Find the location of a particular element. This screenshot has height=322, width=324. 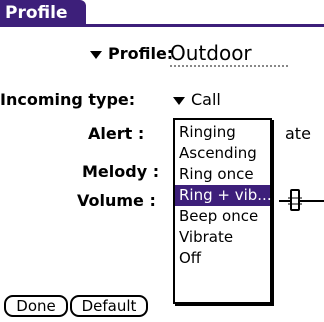

option-ringing: Ringing is located at coordinates (207, 132).